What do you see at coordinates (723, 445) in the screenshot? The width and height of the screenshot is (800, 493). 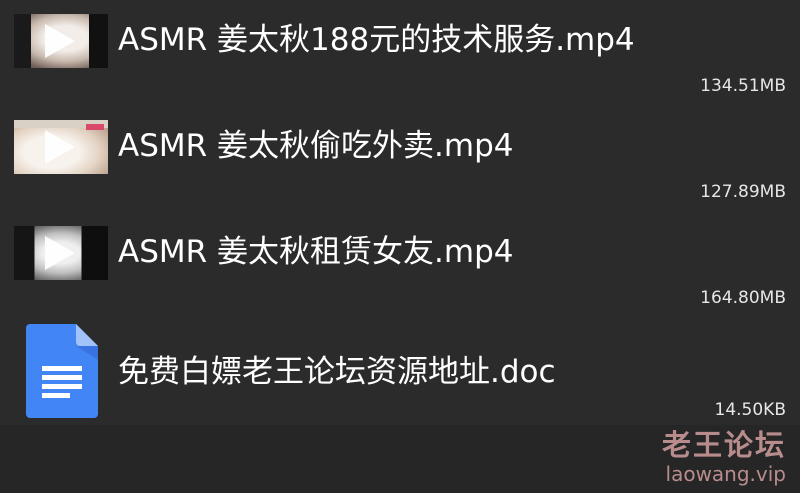 I see `watermark-title: 老王论坛` at bounding box center [723, 445].